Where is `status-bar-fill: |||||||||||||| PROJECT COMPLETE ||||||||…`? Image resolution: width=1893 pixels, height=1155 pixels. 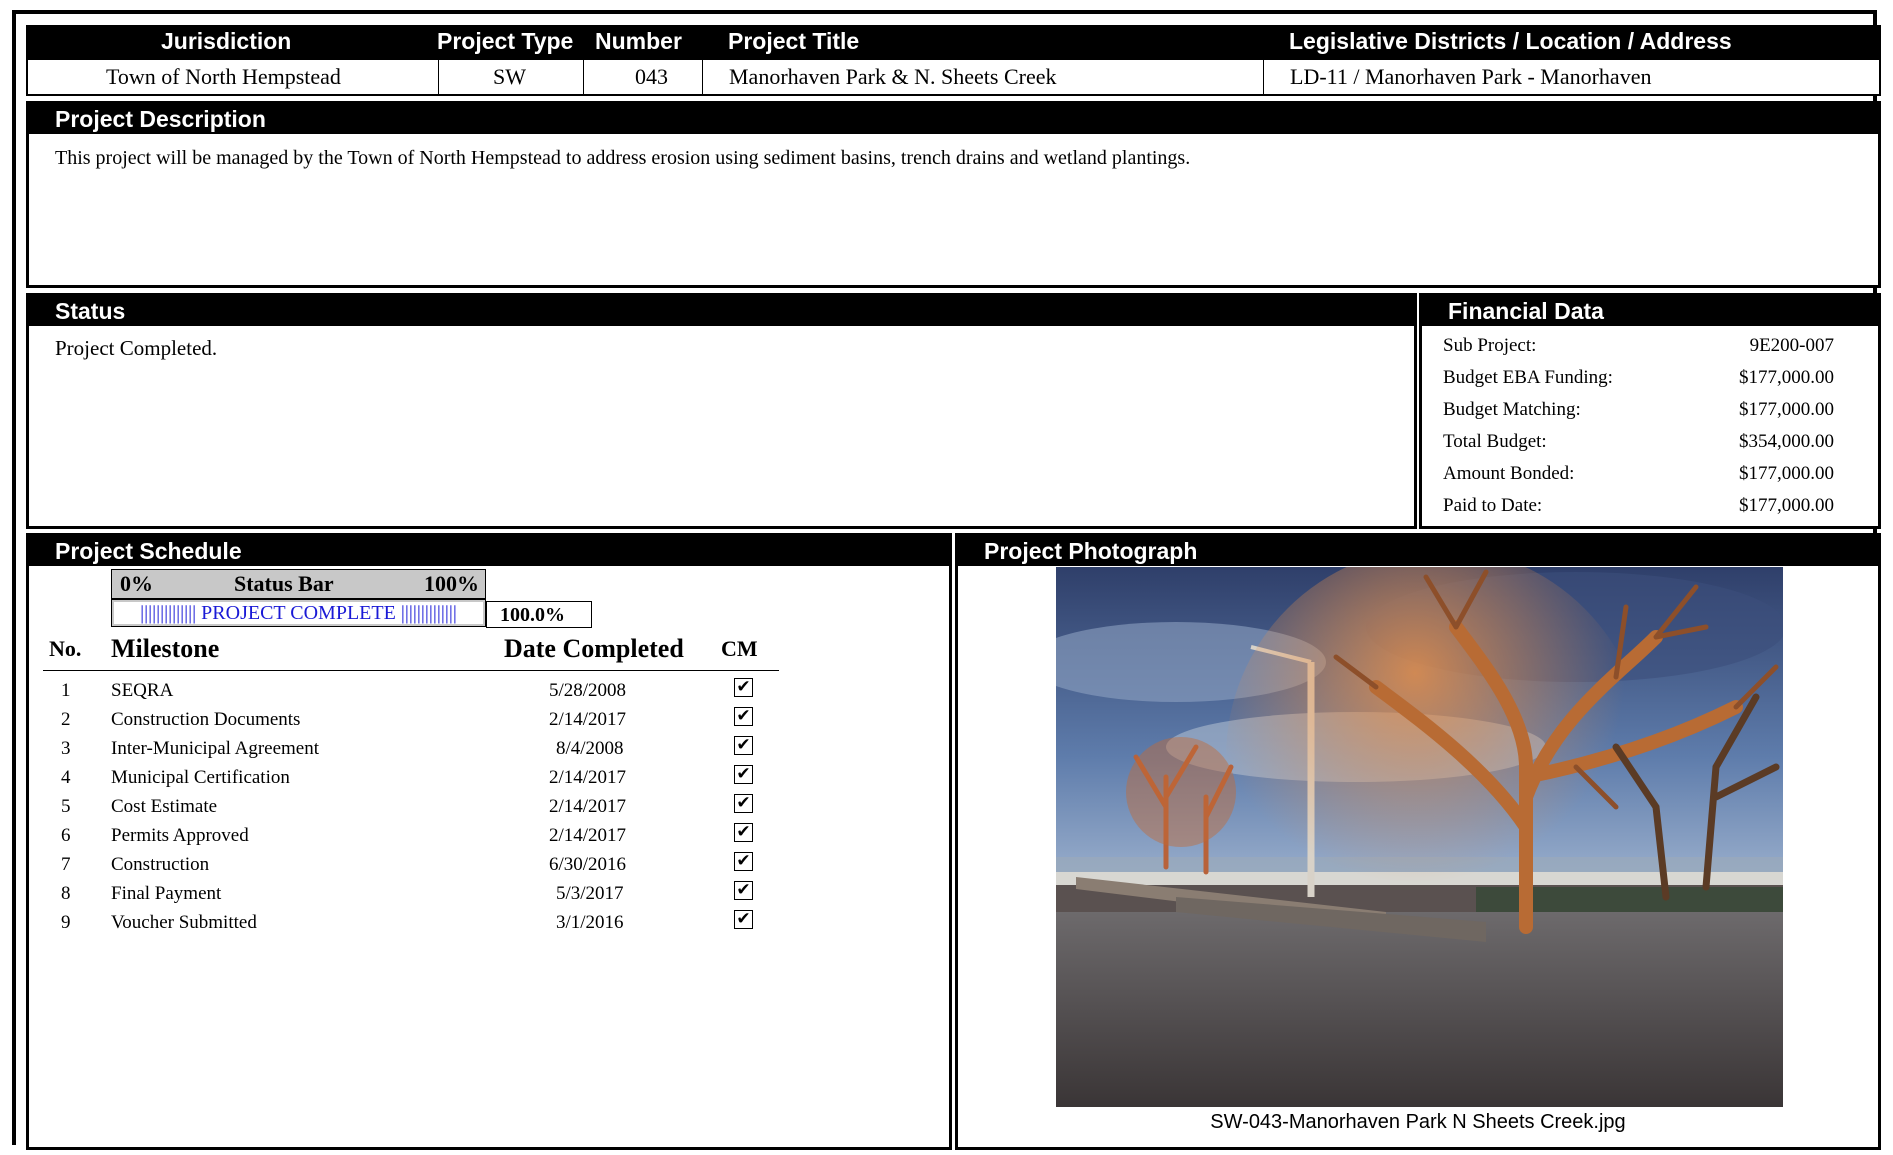 status-bar-fill: |||||||||||||| PROJECT COMPLETE ||||||||… is located at coordinates (298, 613).